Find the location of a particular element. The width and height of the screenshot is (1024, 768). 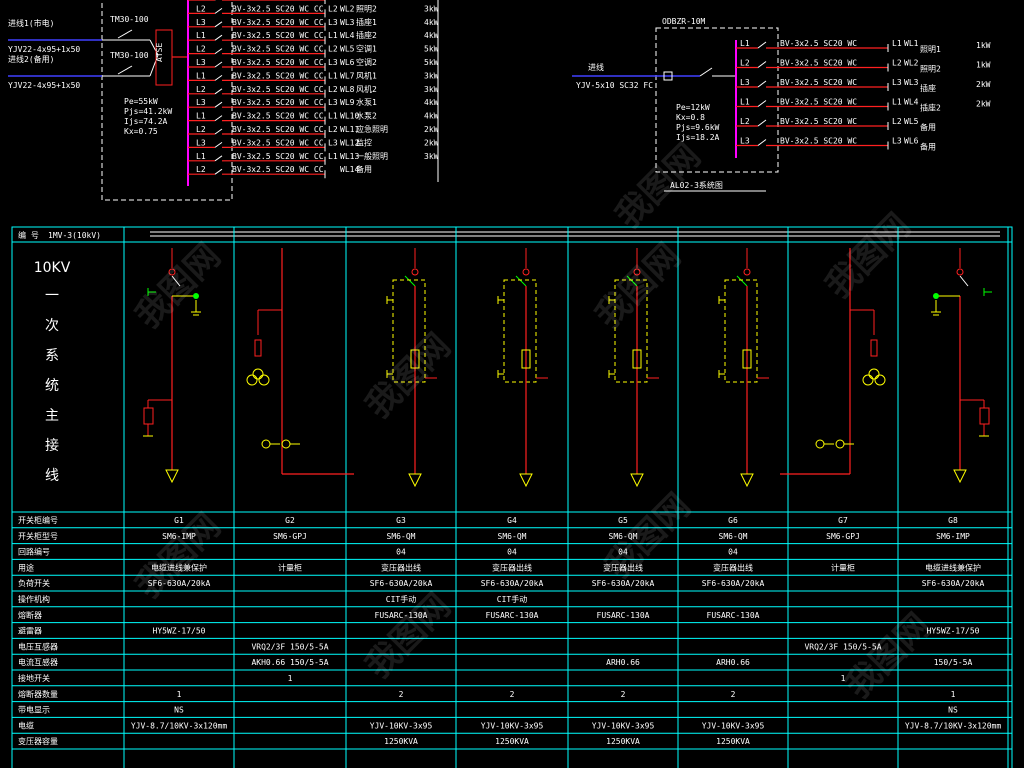

cubicle-G2 is located at coordinates (300, 361).